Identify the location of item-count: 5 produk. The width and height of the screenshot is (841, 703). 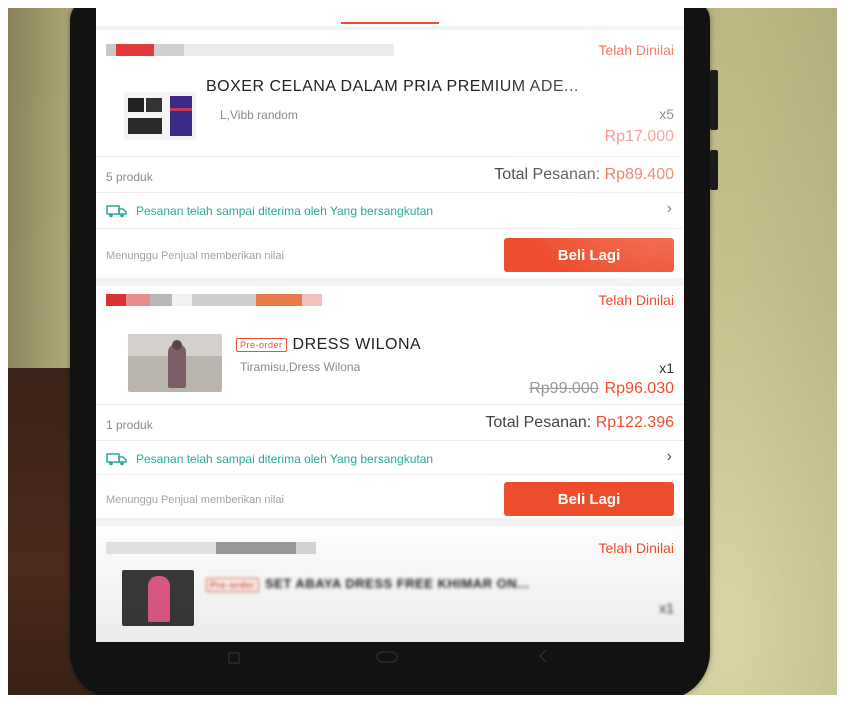
(129, 177).